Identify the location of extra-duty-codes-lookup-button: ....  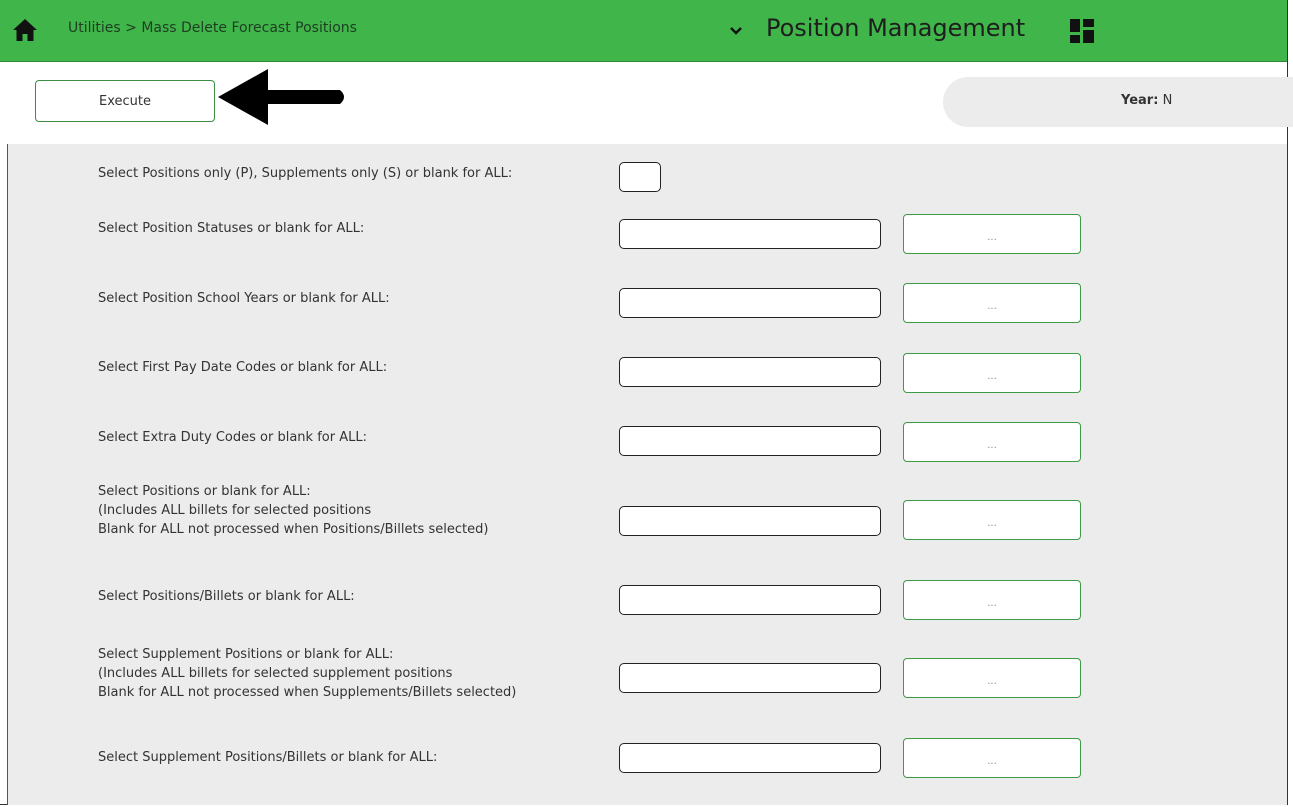
(992, 442).